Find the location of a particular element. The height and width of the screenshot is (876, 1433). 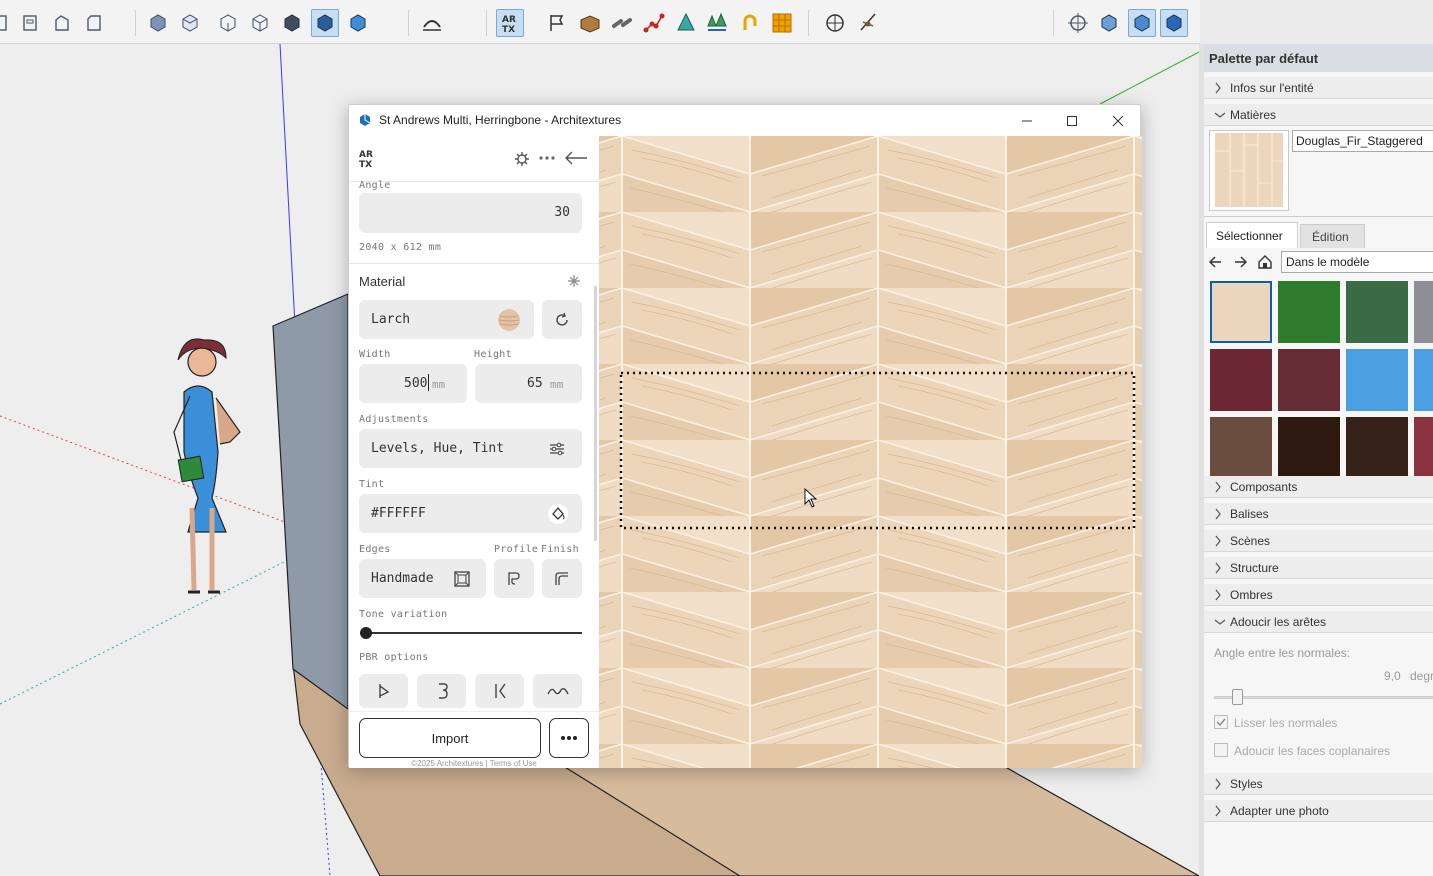

styles-section: Styles is located at coordinates (1318, 784).